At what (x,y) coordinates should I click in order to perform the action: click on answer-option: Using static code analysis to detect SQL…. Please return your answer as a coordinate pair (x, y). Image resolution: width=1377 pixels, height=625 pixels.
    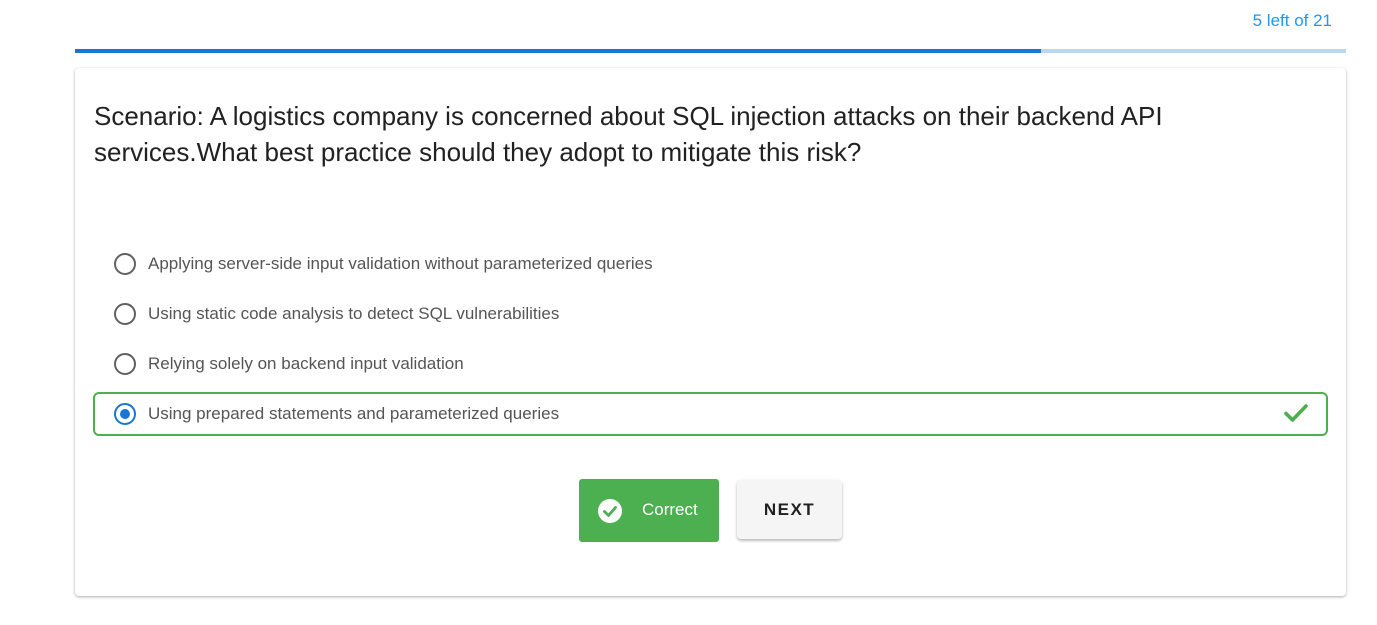
    Looking at the image, I should click on (710, 314).